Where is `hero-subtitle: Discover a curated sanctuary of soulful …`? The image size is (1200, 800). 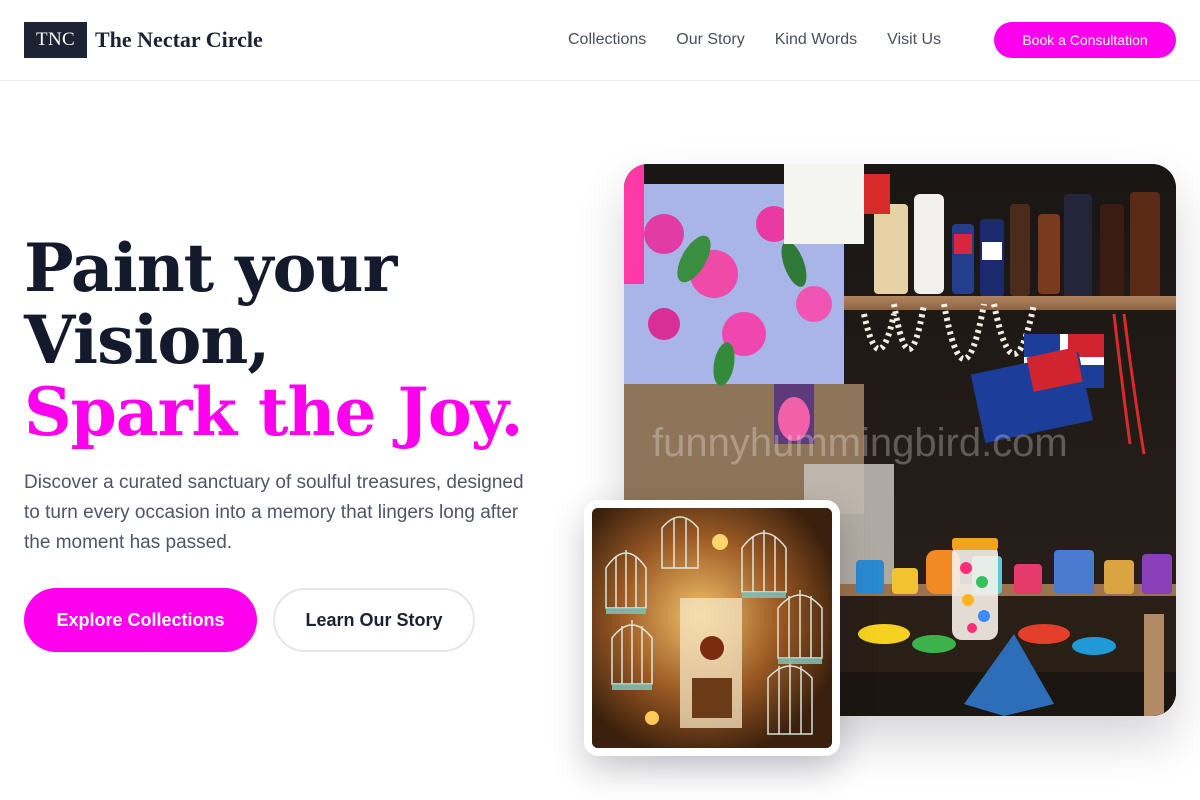
hero-subtitle: Discover a curated sanctuary of soulful … is located at coordinates (274, 512).